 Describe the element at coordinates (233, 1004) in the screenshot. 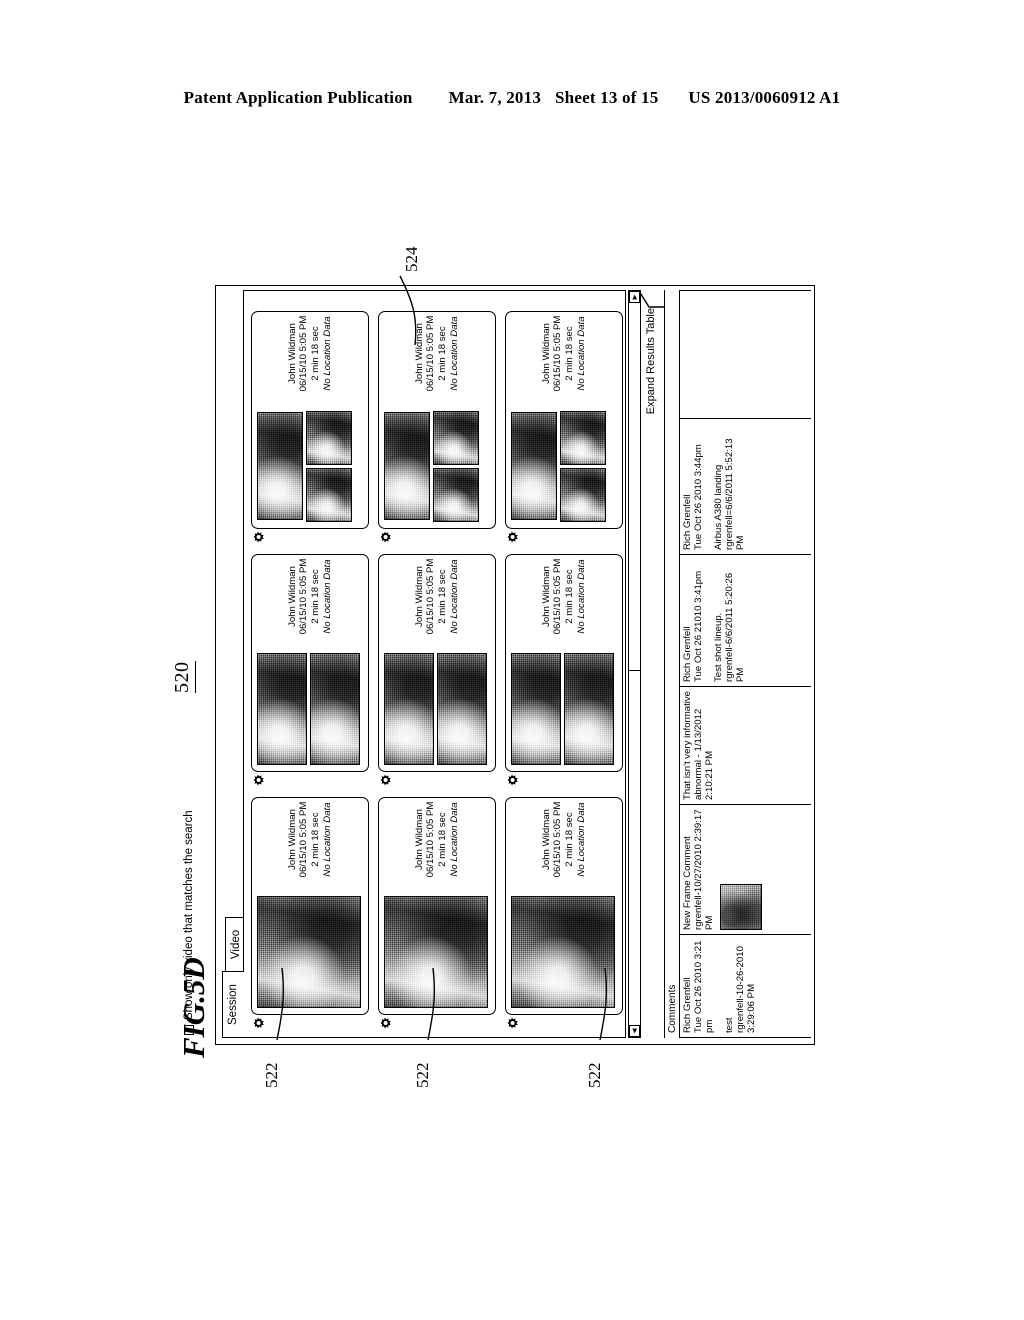

I see `tab-session: Session` at that location.